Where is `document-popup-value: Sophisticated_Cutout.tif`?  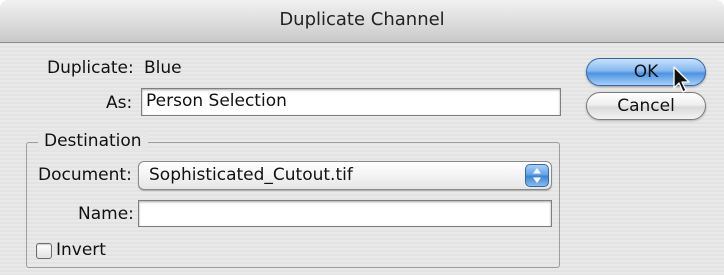
document-popup-value: Sophisticated_Cutout.tif is located at coordinates (251, 175).